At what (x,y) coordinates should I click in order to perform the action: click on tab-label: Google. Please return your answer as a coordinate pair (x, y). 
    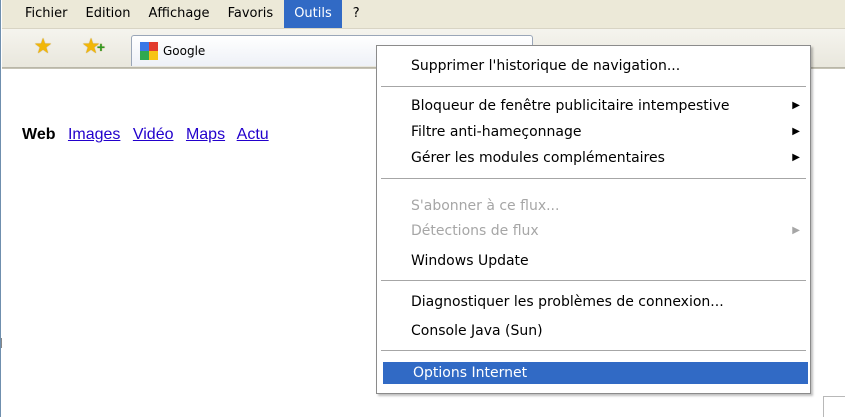
    Looking at the image, I should click on (184, 51).